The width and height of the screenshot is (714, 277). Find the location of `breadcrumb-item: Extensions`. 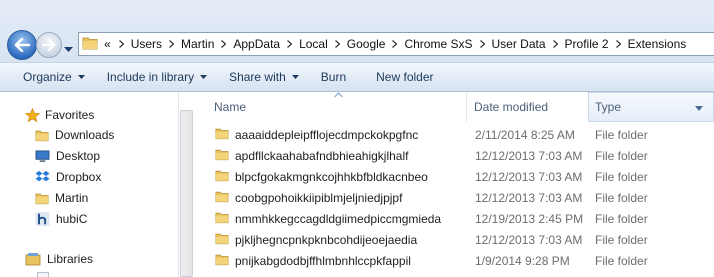

breadcrumb-item: Extensions is located at coordinates (648, 44).